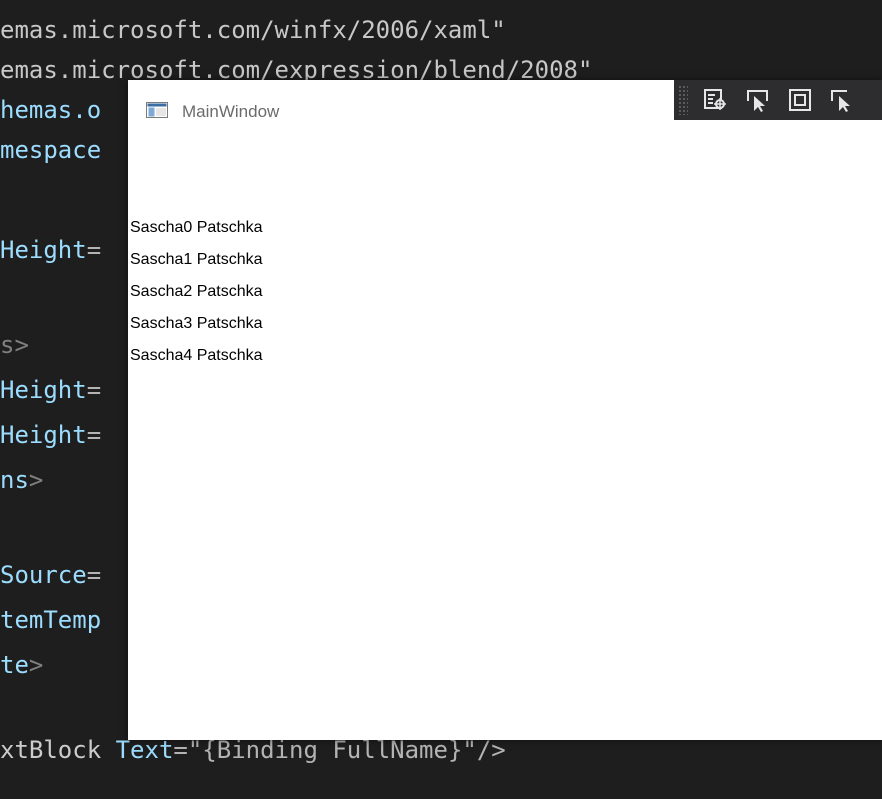 The width and height of the screenshot is (882, 799). What do you see at coordinates (14, 480) in the screenshot?
I see `code-token: ns` at bounding box center [14, 480].